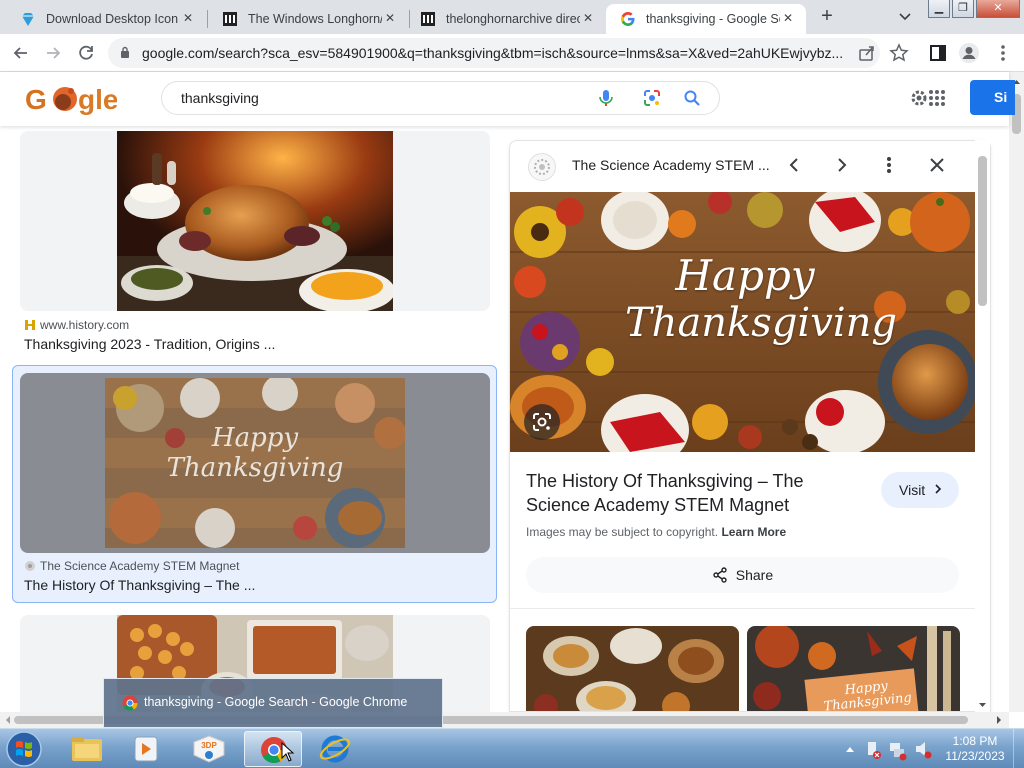  What do you see at coordinates (255, 438) in the screenshot?
I see `thumbnail-caption-line1: Happy` at bounding box center [255, 438].